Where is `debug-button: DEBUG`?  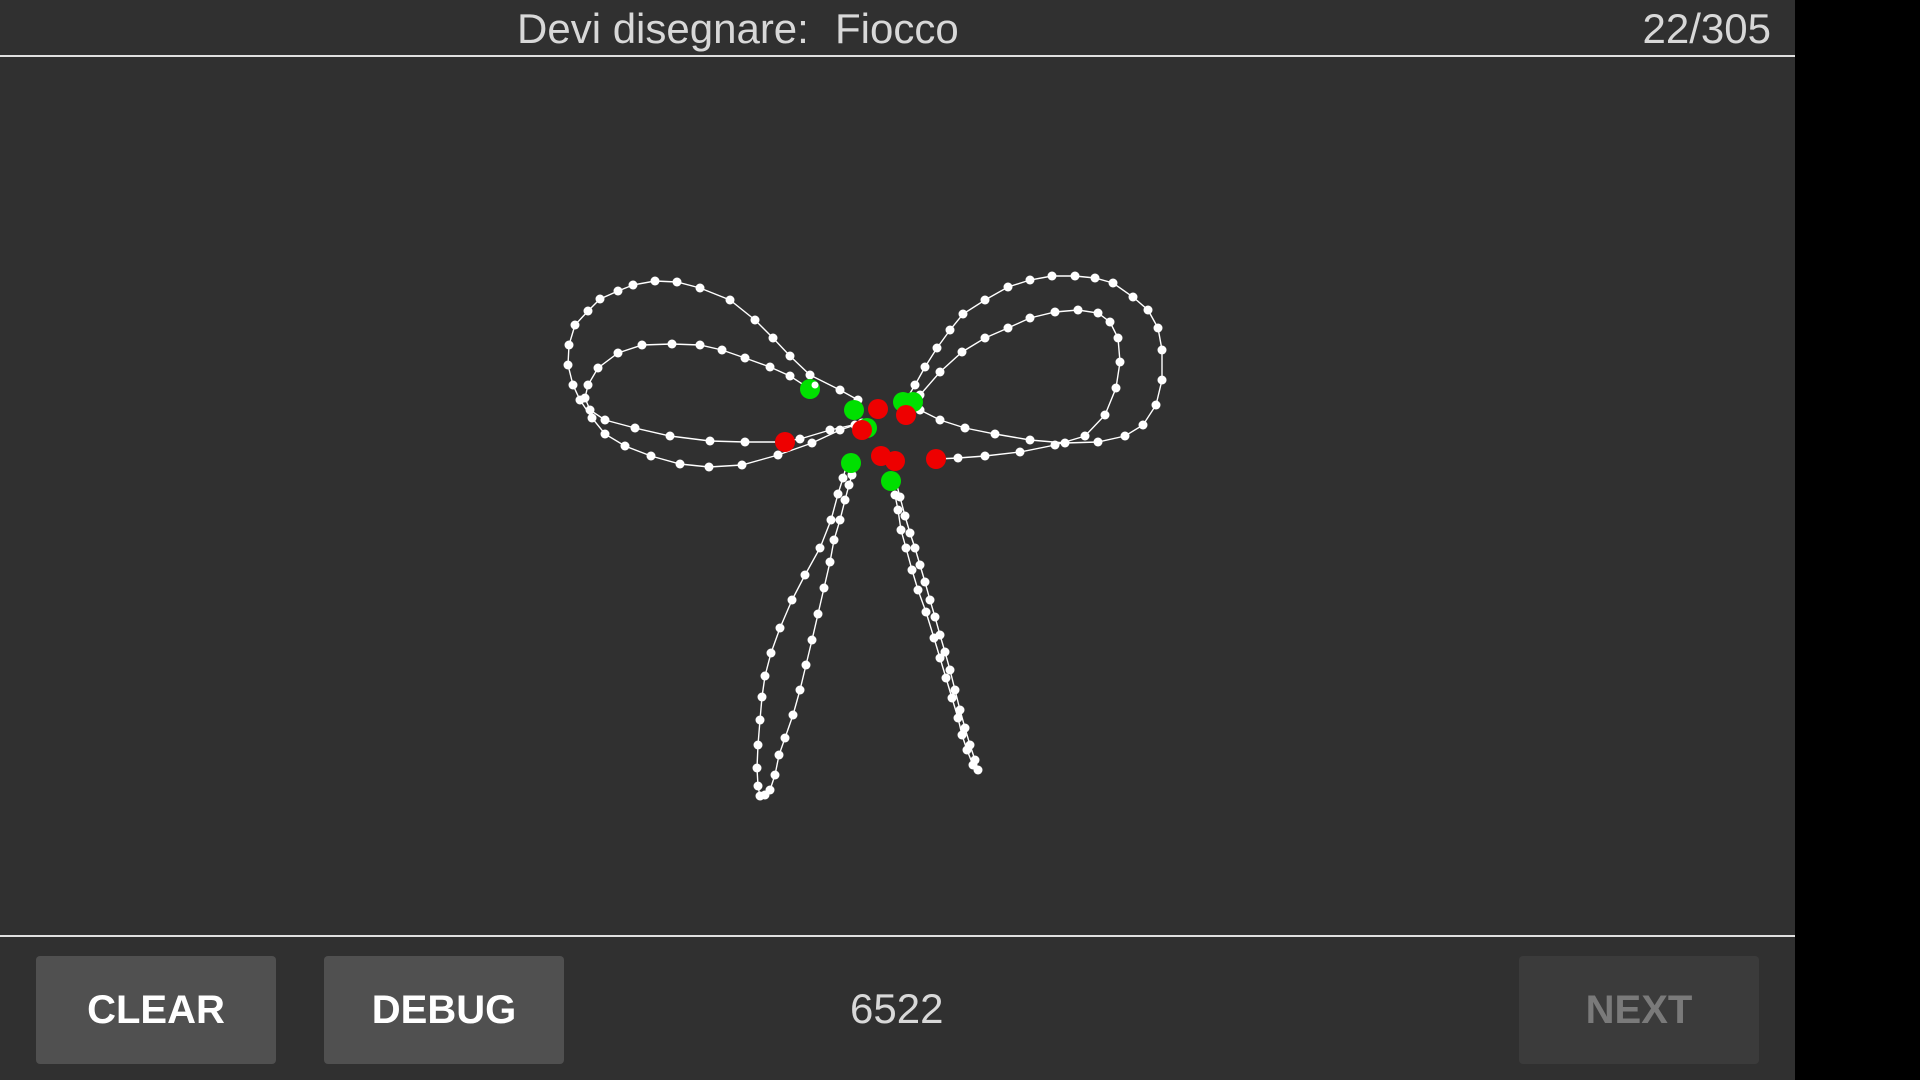 debug-button: DEBUG is located at coordinates (444, 1010).